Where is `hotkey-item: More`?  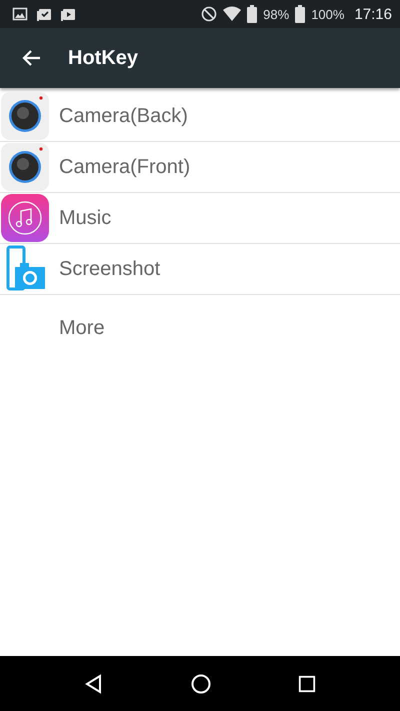 hotkey-item: More is located at coordinates (200, 328).